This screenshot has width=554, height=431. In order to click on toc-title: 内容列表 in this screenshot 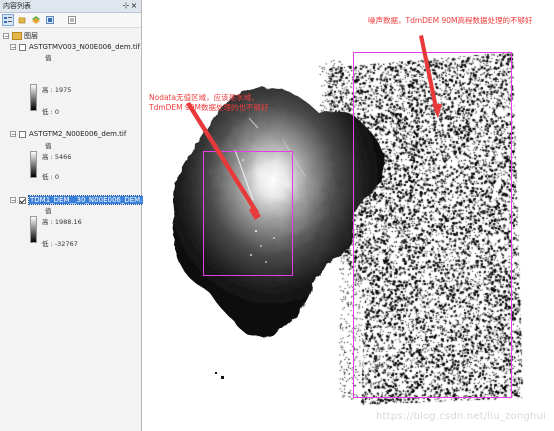, I will do `click(17, 6)`.